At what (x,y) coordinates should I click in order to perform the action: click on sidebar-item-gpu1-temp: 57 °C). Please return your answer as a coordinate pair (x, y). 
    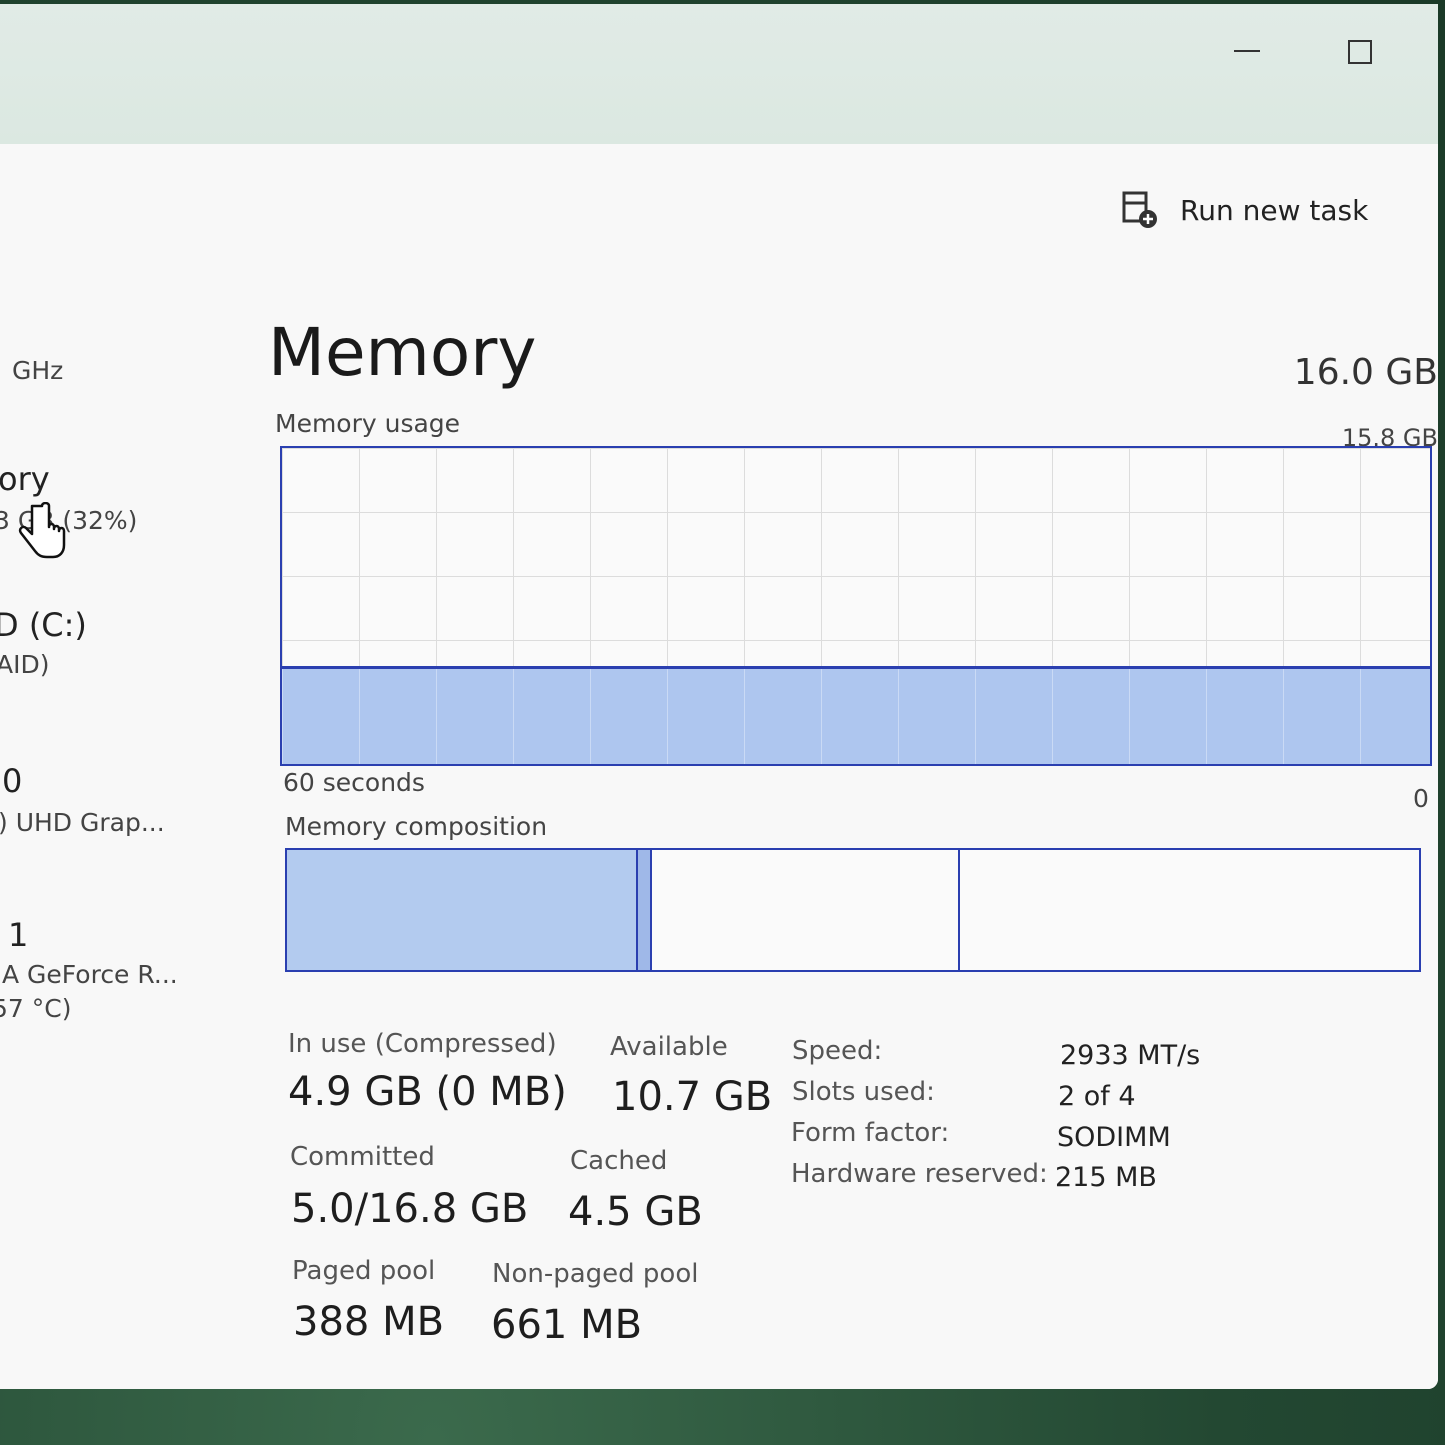
    Looking at the image, I should click on (36, 1008).